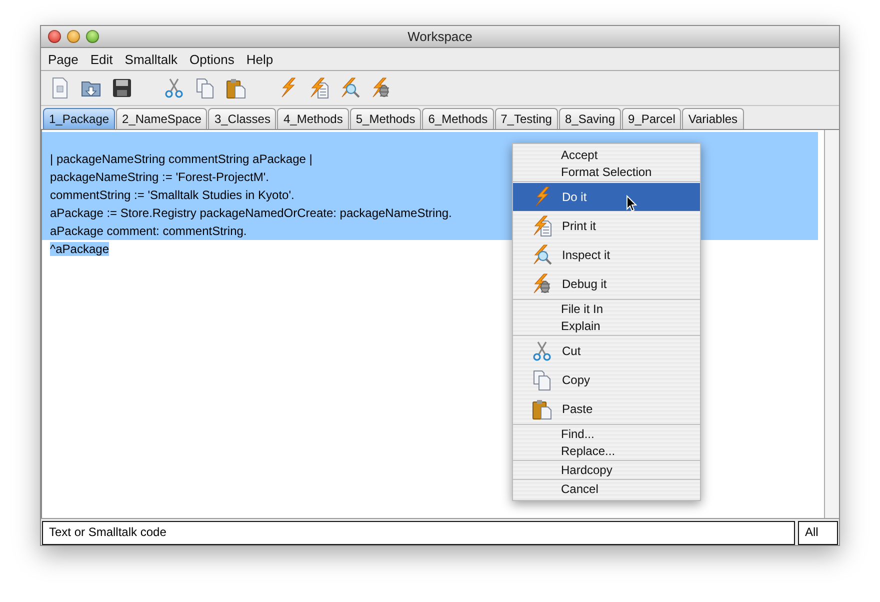  I want to click on scope-field: All, so click(818, 533).